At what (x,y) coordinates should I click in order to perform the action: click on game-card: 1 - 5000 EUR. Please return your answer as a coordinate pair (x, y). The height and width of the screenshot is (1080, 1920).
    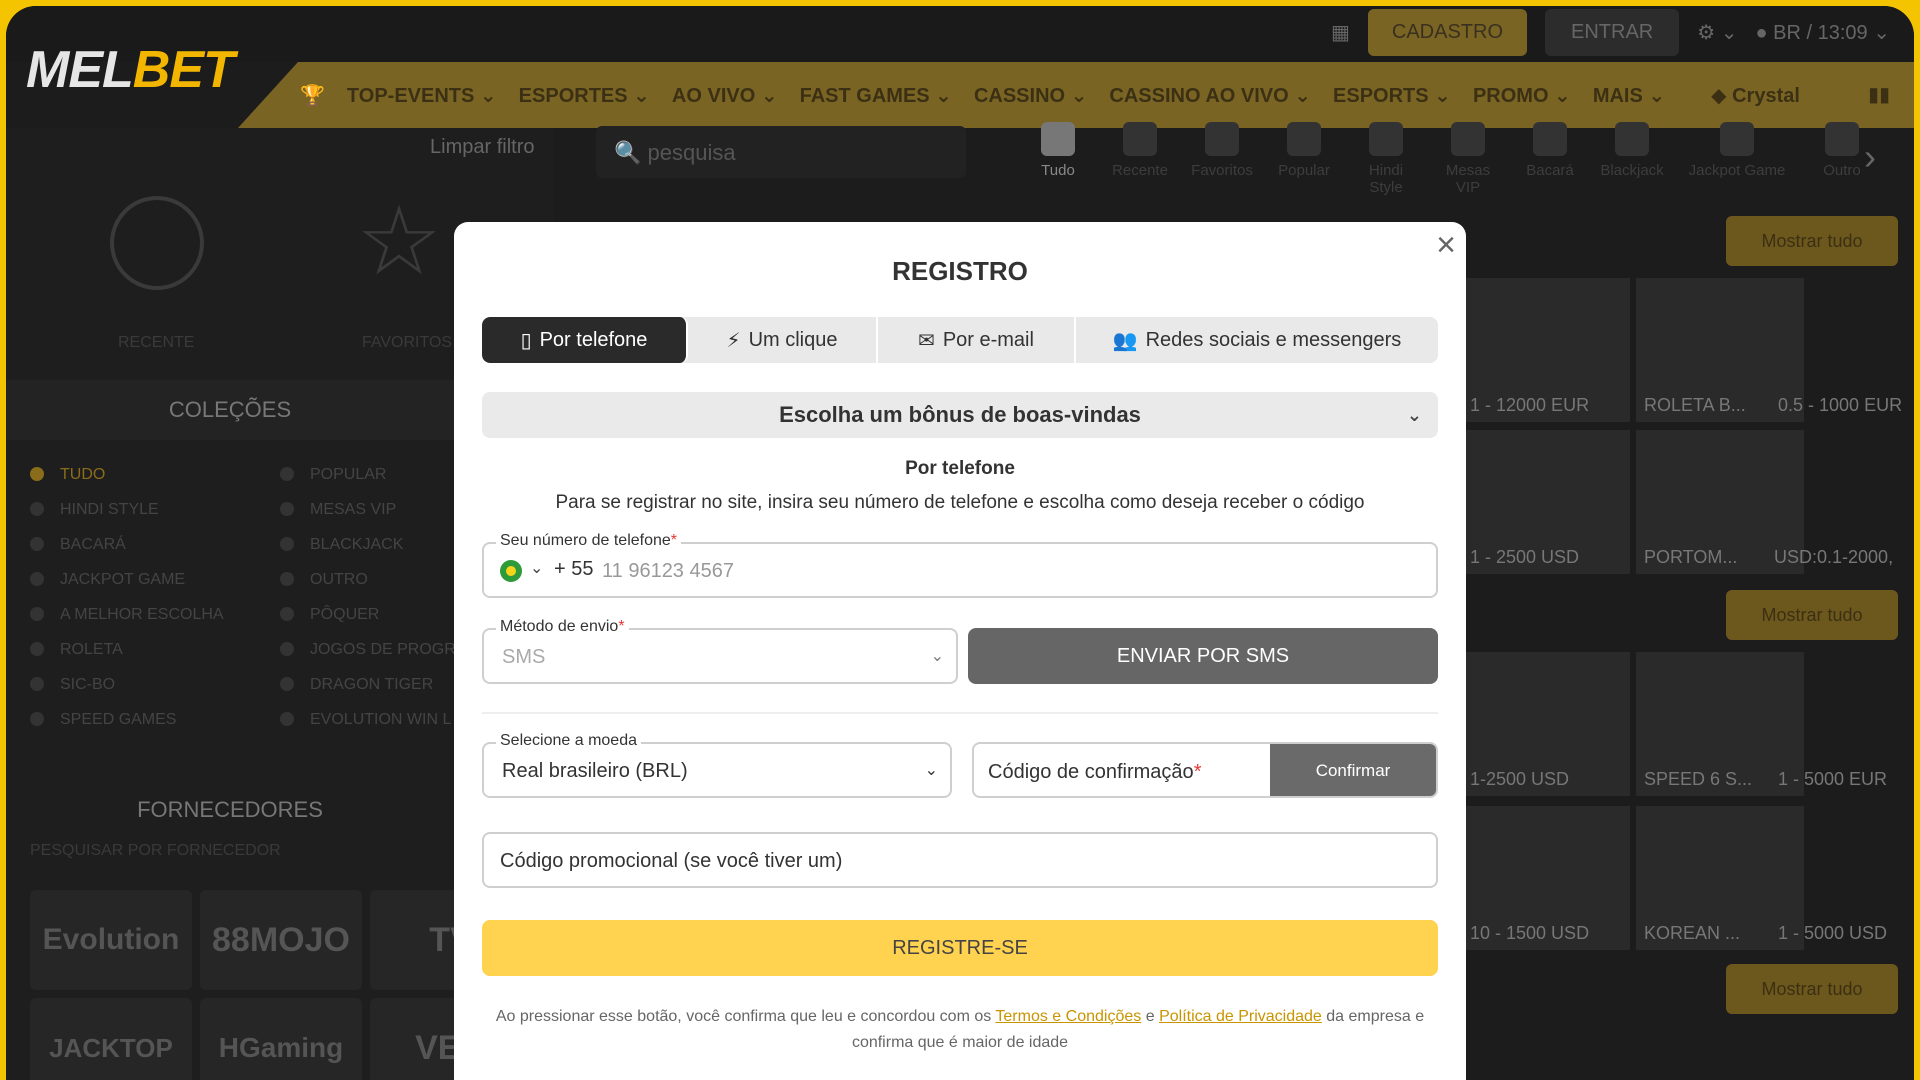
    Looking at the image, I should click on (1842, 724).